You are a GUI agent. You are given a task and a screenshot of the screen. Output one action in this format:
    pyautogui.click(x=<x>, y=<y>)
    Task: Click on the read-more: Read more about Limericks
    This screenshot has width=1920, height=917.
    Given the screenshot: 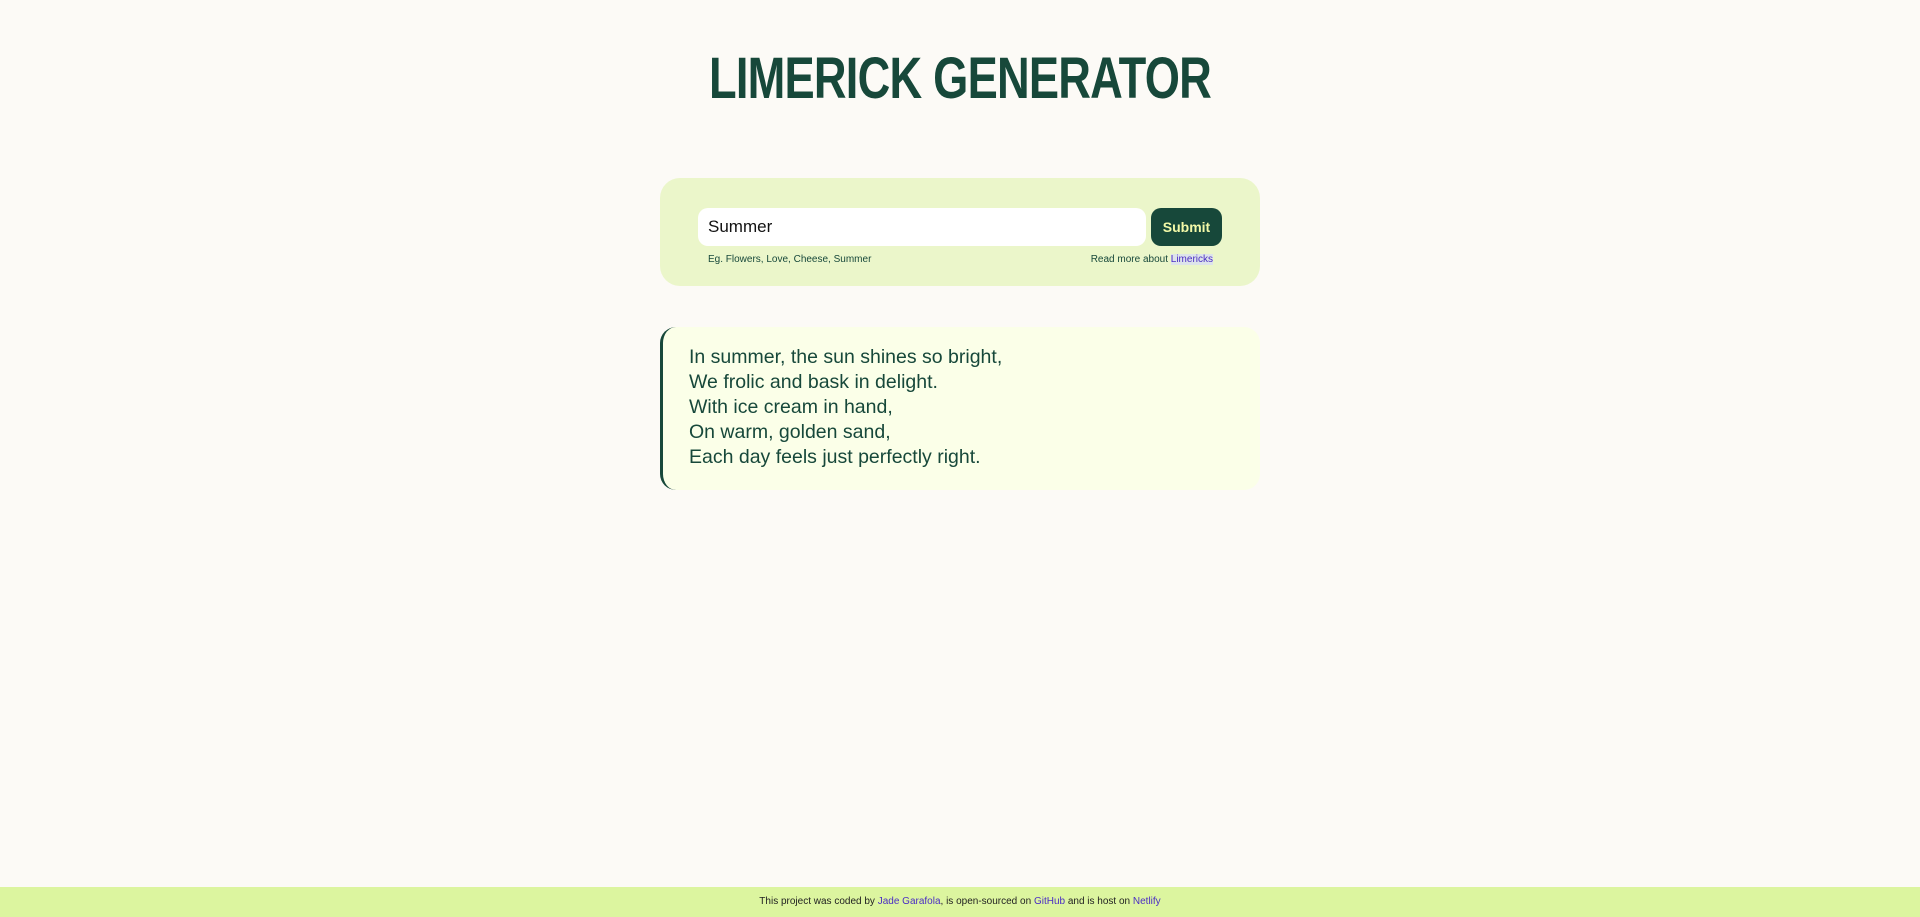 What is the action you would take?
    pyautogui.click(x=1152, y=259)
    